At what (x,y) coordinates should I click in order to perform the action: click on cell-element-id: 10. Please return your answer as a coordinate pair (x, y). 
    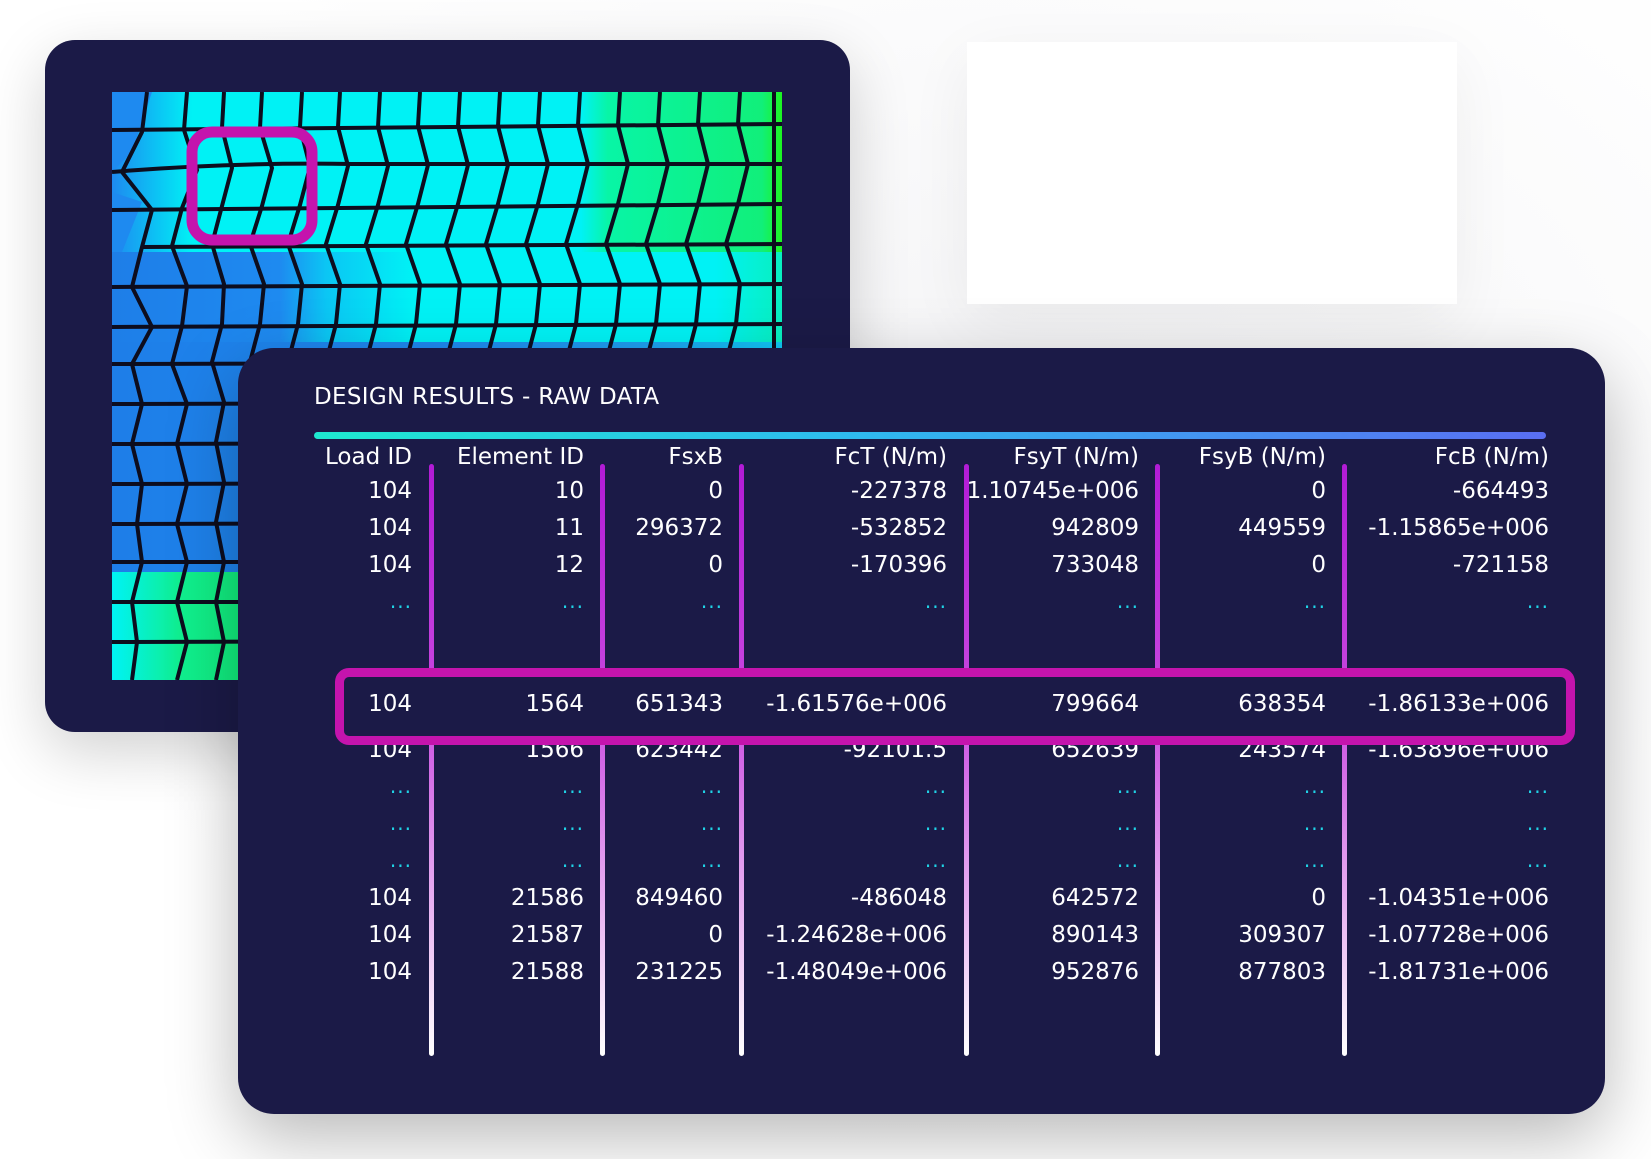
    Looking at the image, I should click on (569, 491).